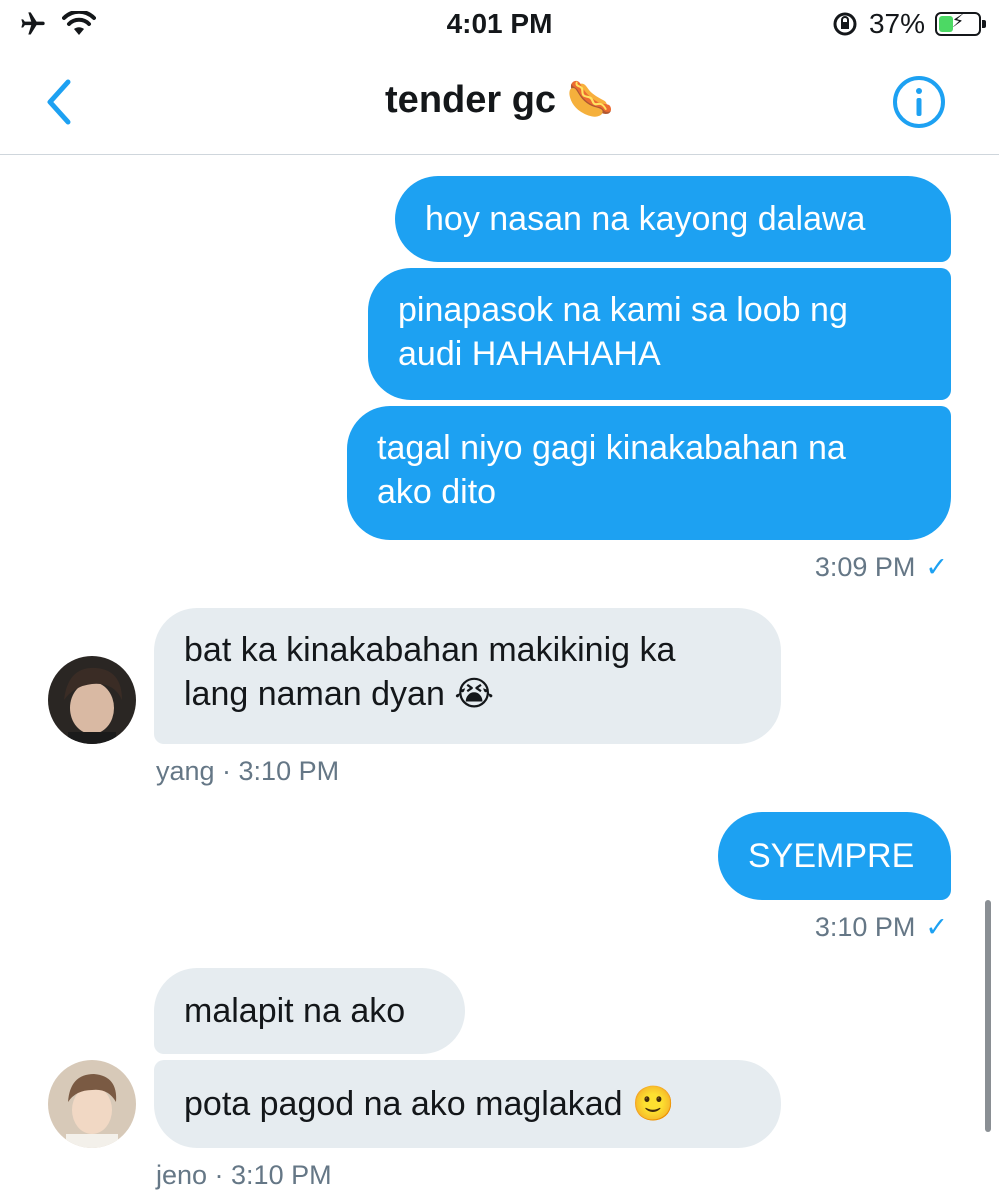 The height and width of the screenshot is (1200, 999). Describe the element at coordinates (645, 219) in the screenshot. I see `message-text: hoy nasan na kayong dalawa` at that location.